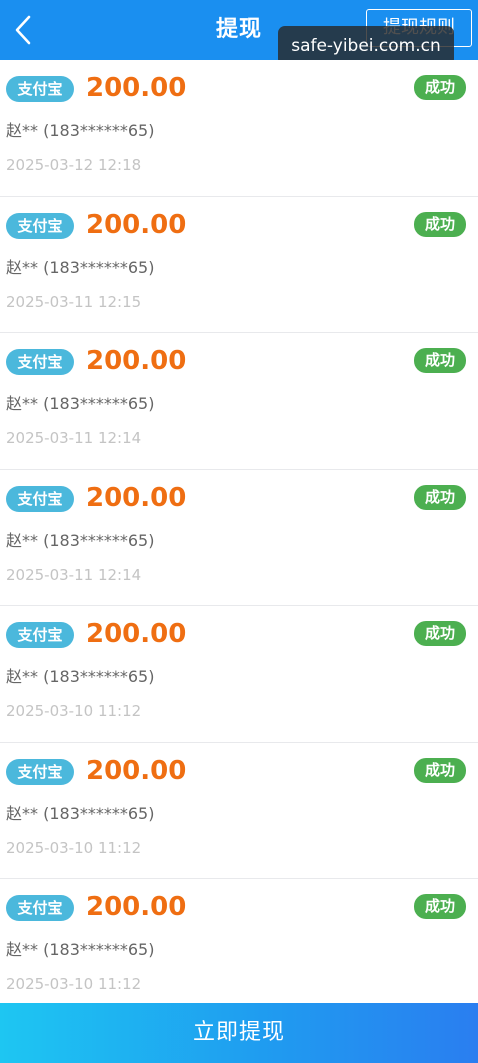 The image size is (478, 1063). I want to click on record-timestamp: 2025-03-12 12:18, so click(74, 165).